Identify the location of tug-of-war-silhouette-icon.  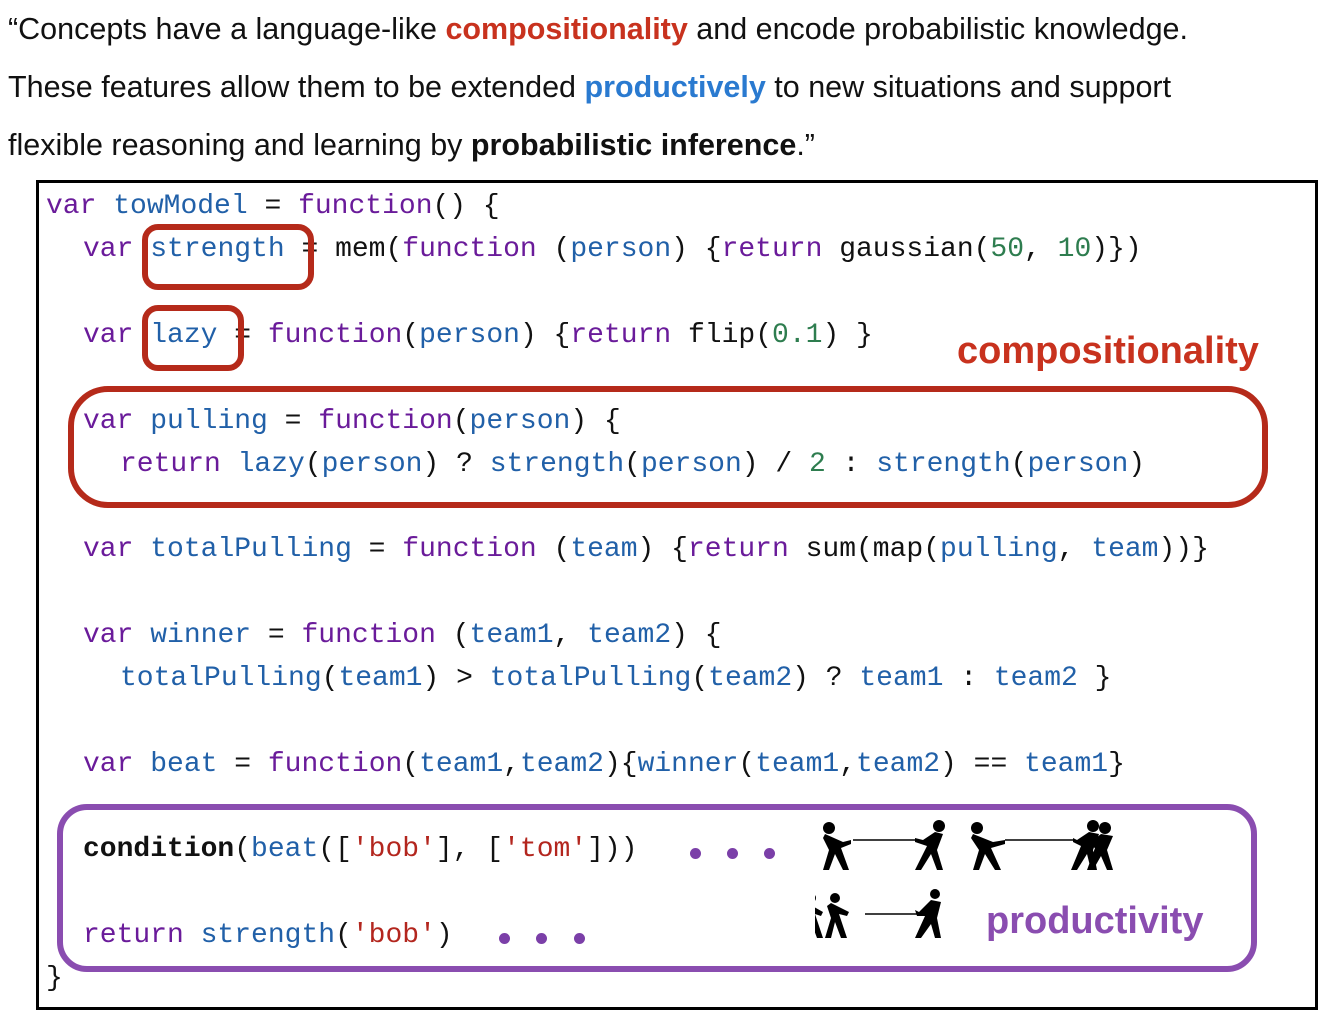
(964, 879).